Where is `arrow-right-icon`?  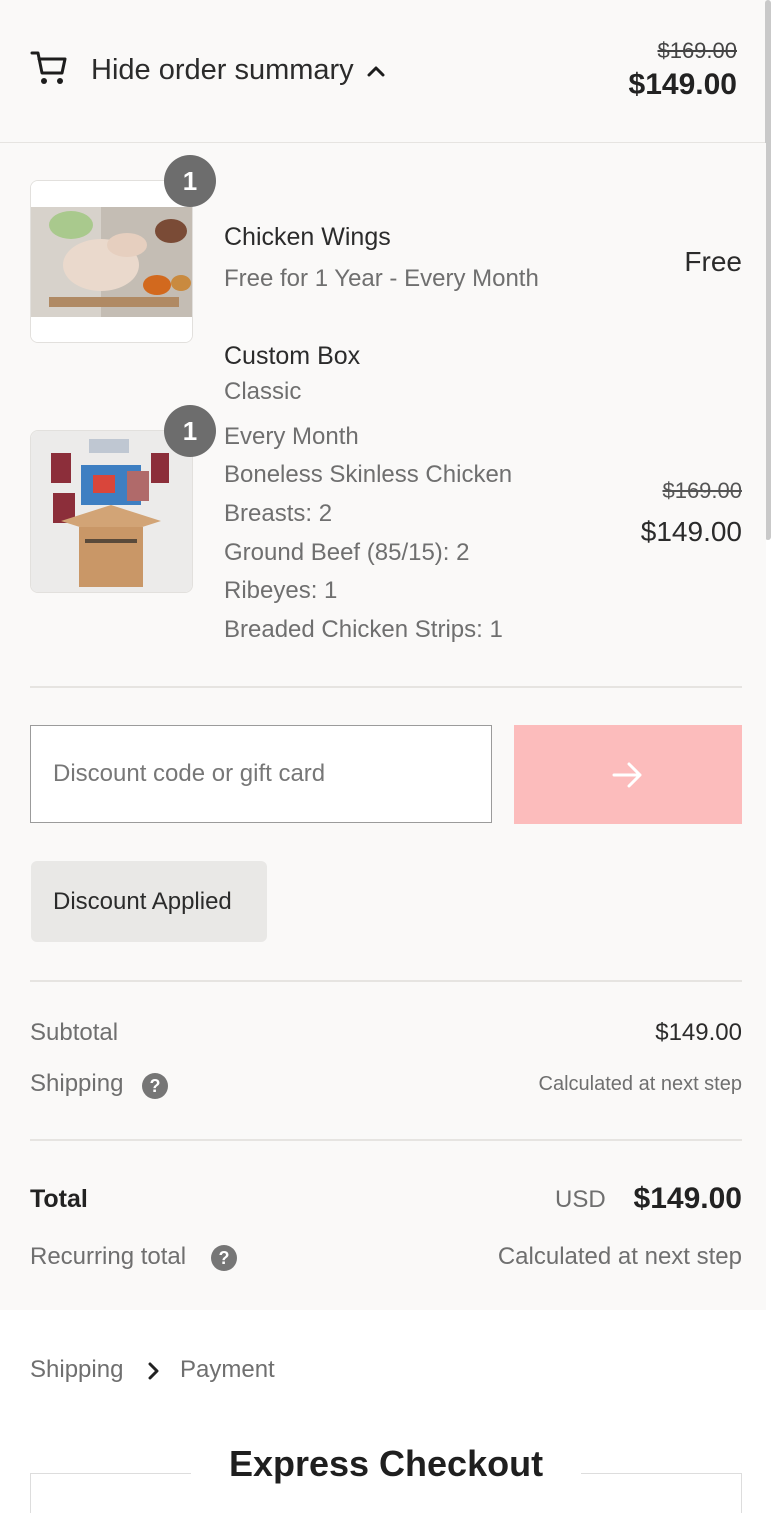 arrow-right-icon is located at coordinates (627, 774).